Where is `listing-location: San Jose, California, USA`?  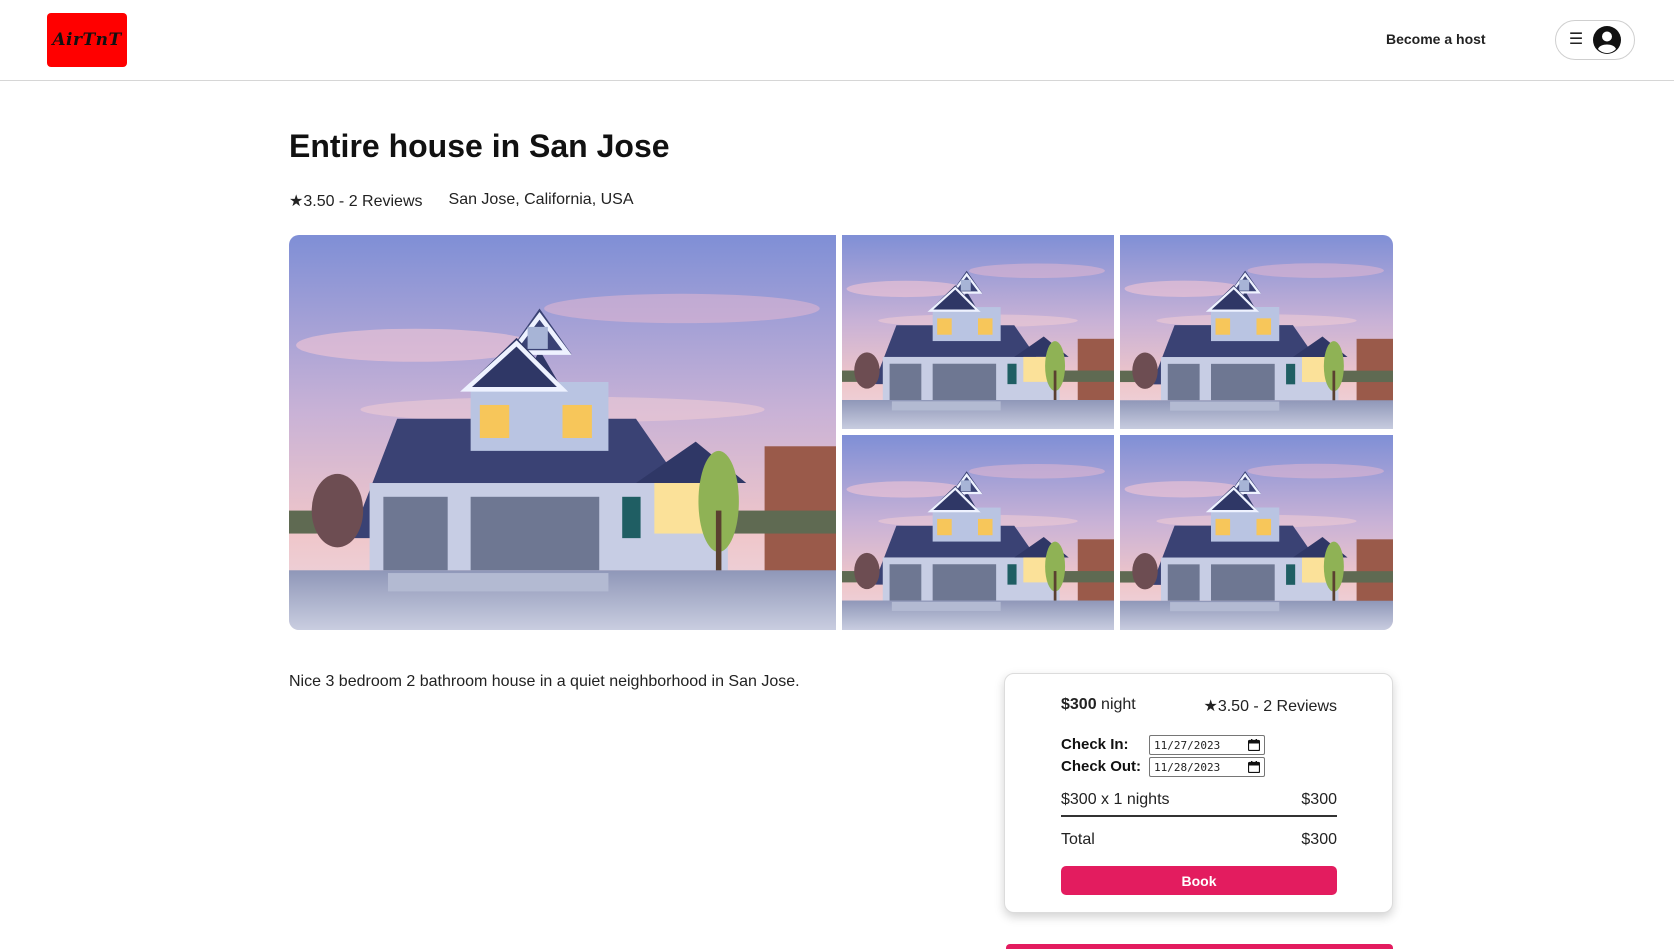 listing-location: San Jose, California, USA is located at coordinates (541, 199).